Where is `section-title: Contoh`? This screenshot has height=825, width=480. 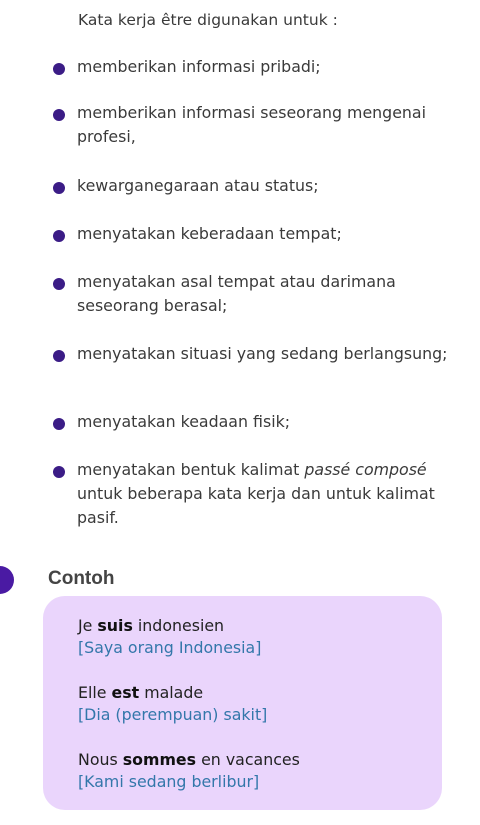 section-title: Contoh is located at coordinates (81, 578).